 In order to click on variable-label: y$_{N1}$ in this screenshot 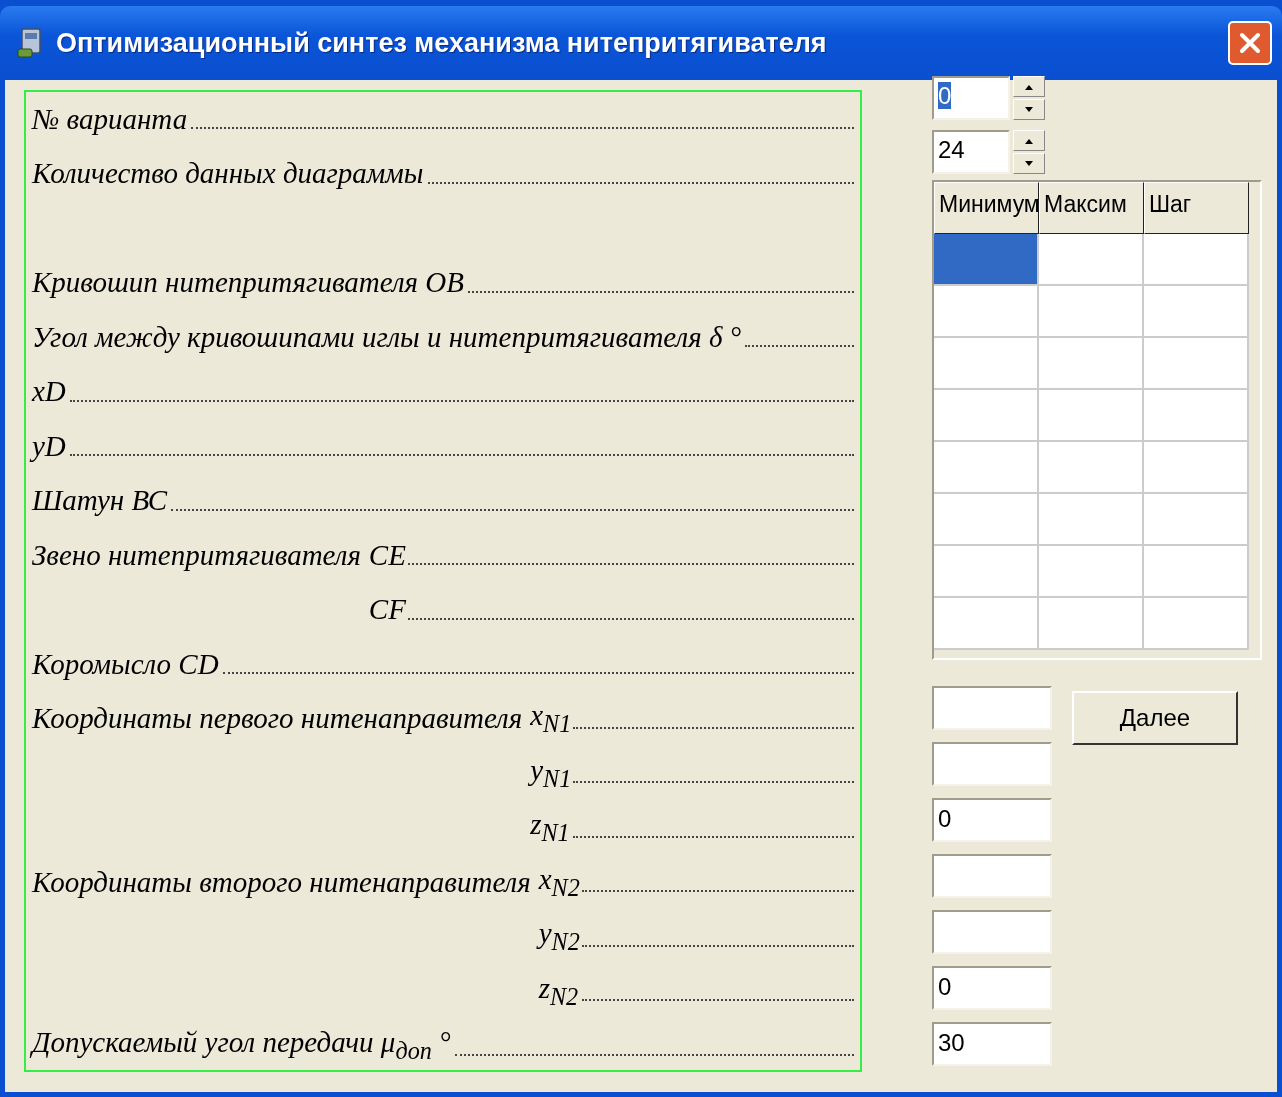, I will do `click(551, 773)`.